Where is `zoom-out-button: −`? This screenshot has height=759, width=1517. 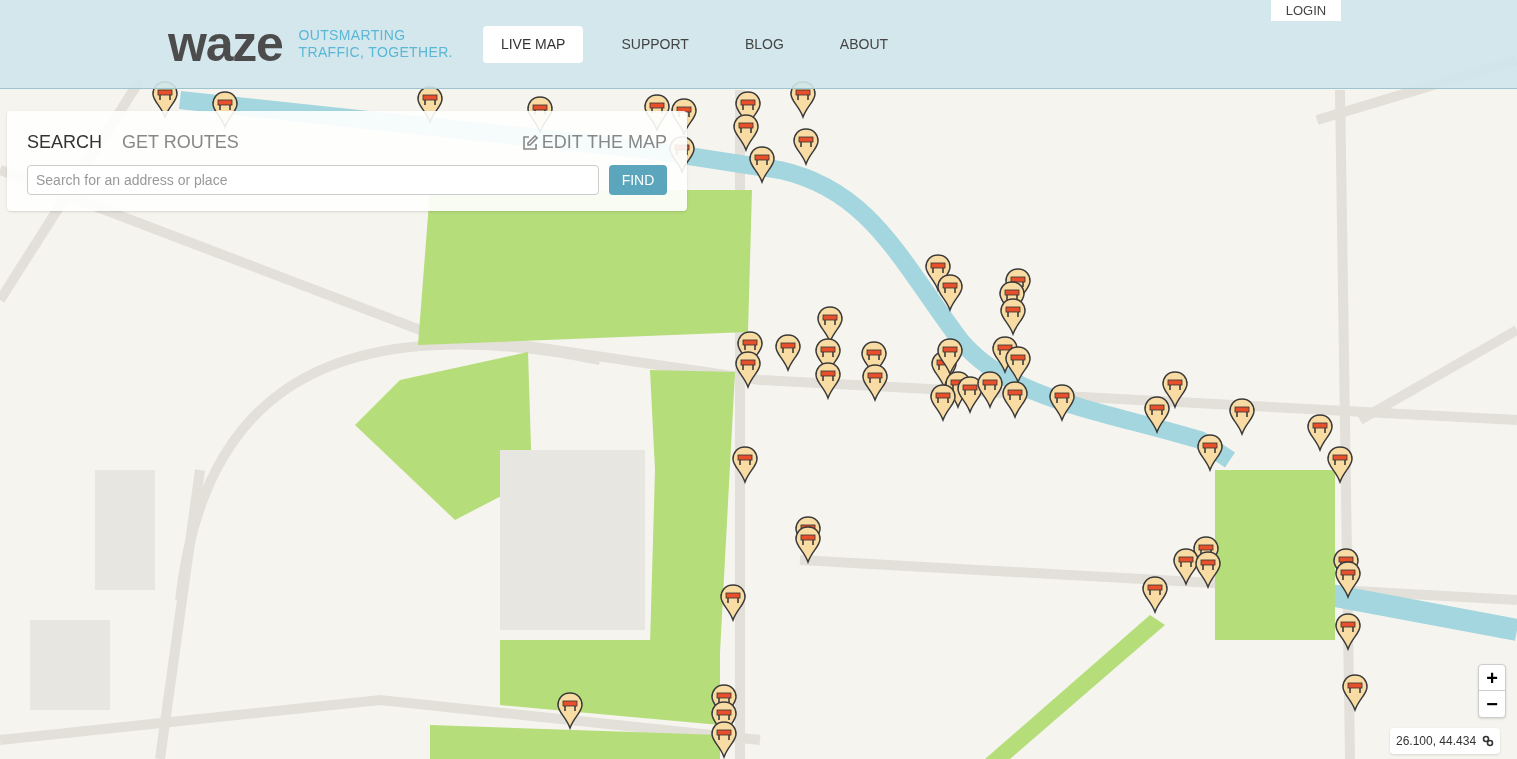 zoom-out-button: − is located at coordinates (1492, 704).